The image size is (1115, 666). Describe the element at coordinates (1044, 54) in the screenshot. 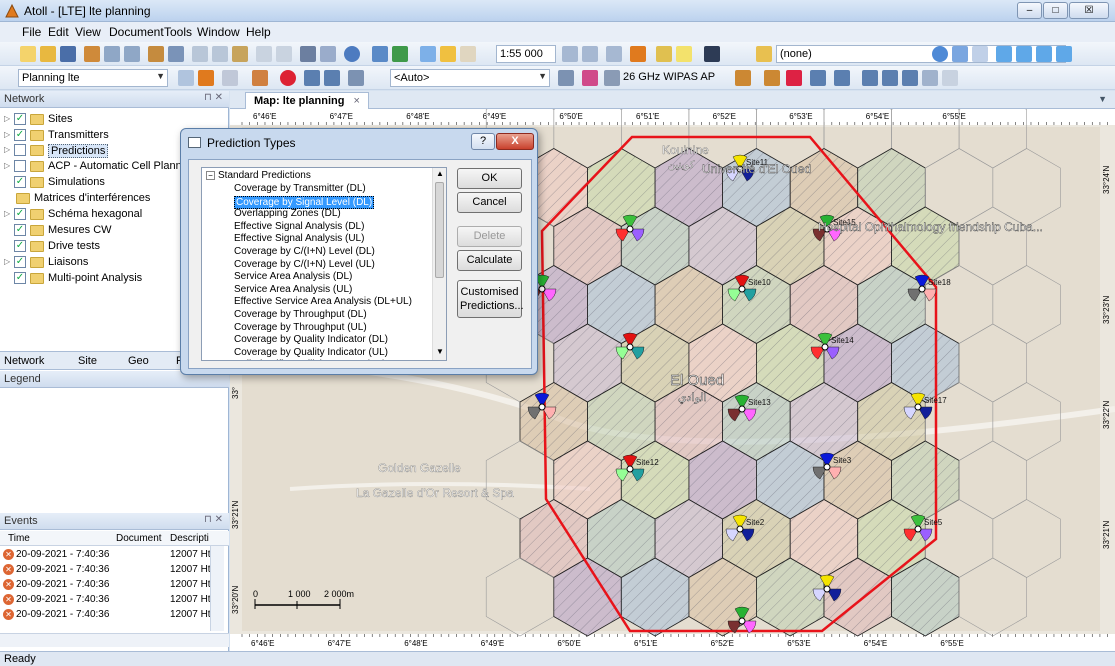

I see `draw-tool-icon` at that location.